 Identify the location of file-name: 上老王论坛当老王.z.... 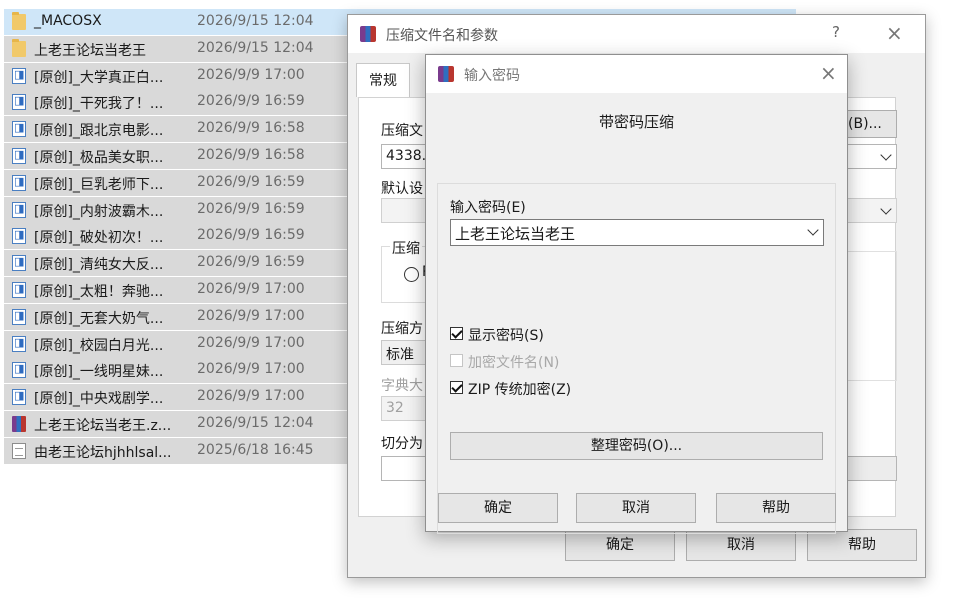
(103, 426).